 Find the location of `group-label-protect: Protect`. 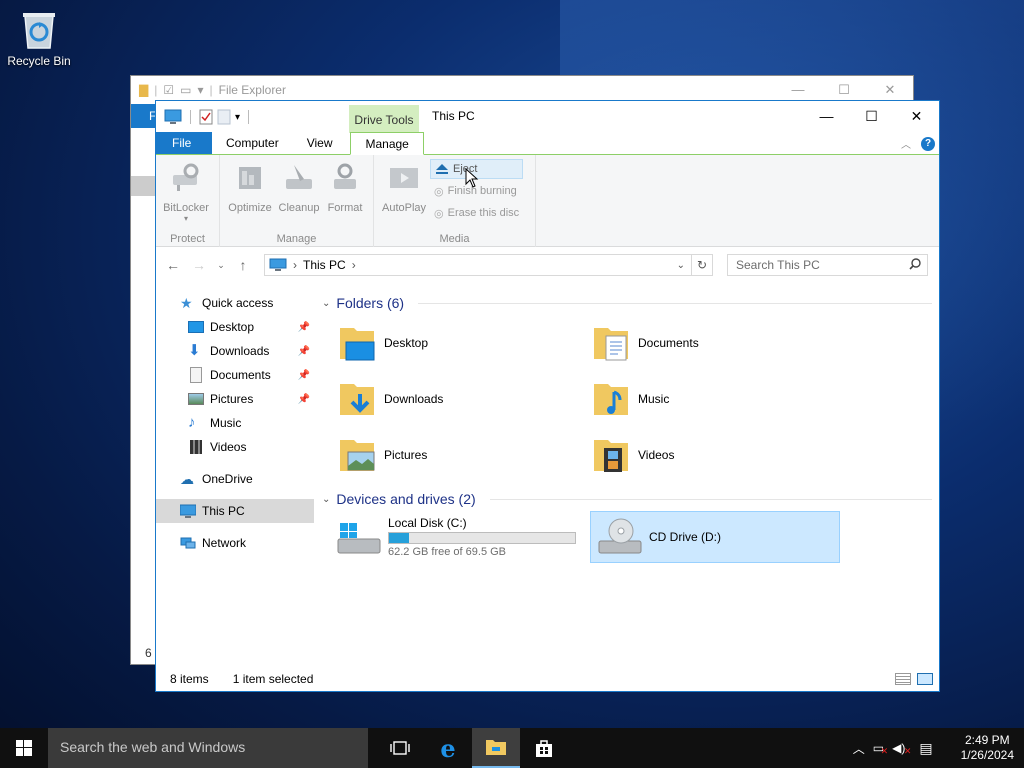

group-label-protect: Protect is located at coordinates (187, 239).